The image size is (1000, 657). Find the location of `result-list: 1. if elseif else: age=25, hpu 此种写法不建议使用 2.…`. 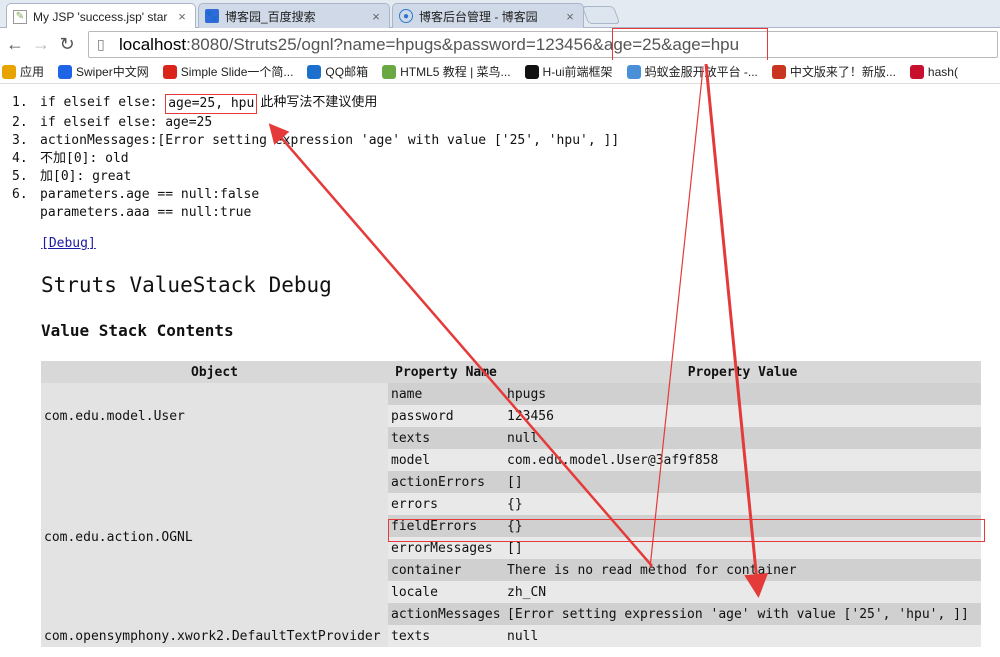

result-list: 1. if elseif else: age=25, hpu 此种写法不建议使用 2.… is located at coordinates (315, 158).